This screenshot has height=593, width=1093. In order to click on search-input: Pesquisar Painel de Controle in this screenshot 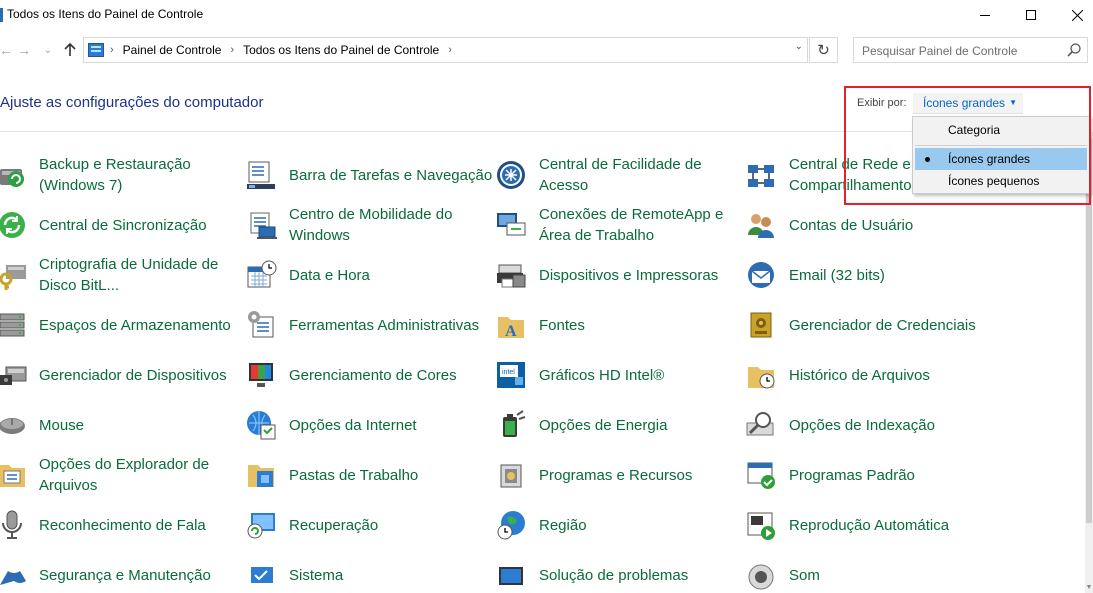, I will do `click(939, 51)`.